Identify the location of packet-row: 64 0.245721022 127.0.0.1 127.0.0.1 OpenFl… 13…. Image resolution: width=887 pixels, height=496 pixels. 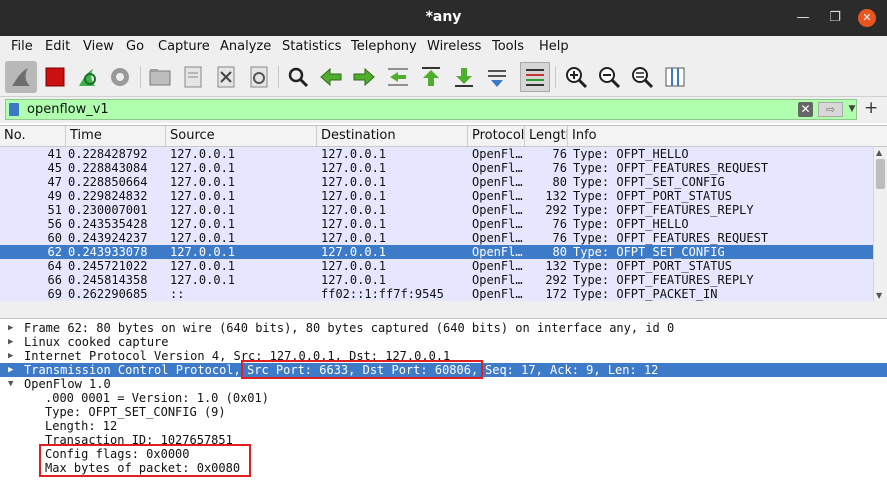
(436, 266).